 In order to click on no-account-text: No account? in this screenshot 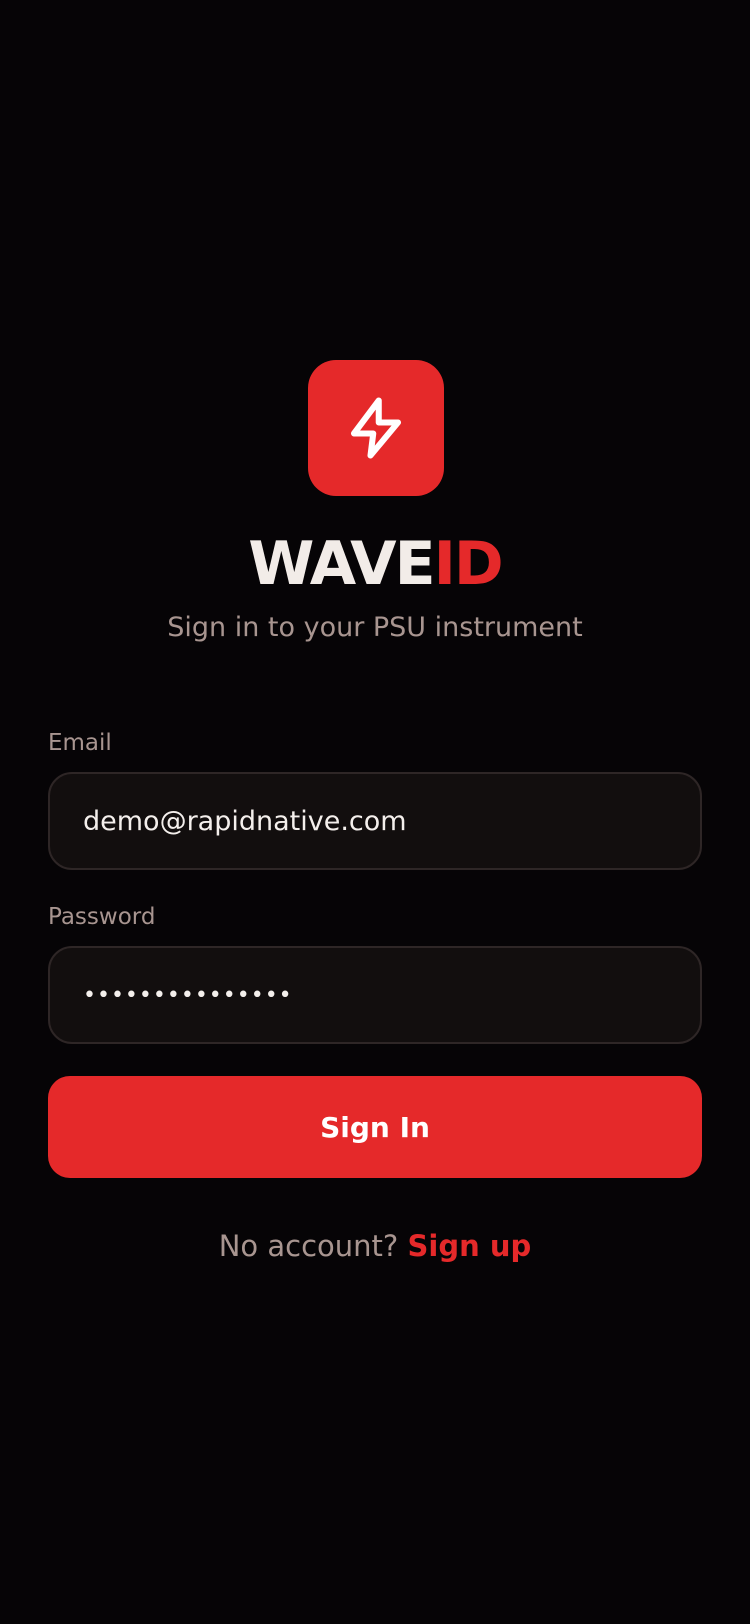, I will do `click(308, 1246)`.